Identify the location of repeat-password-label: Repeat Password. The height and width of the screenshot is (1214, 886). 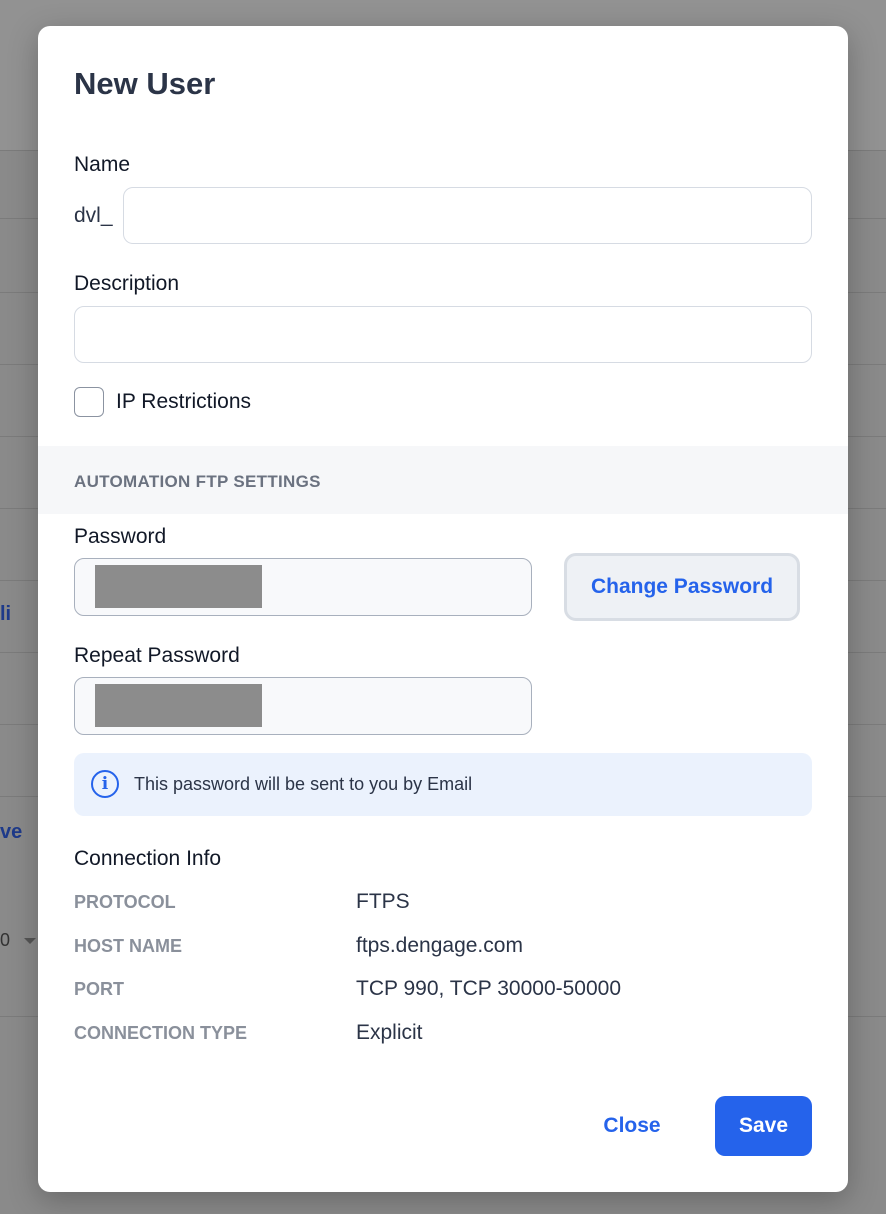
(157, 655).